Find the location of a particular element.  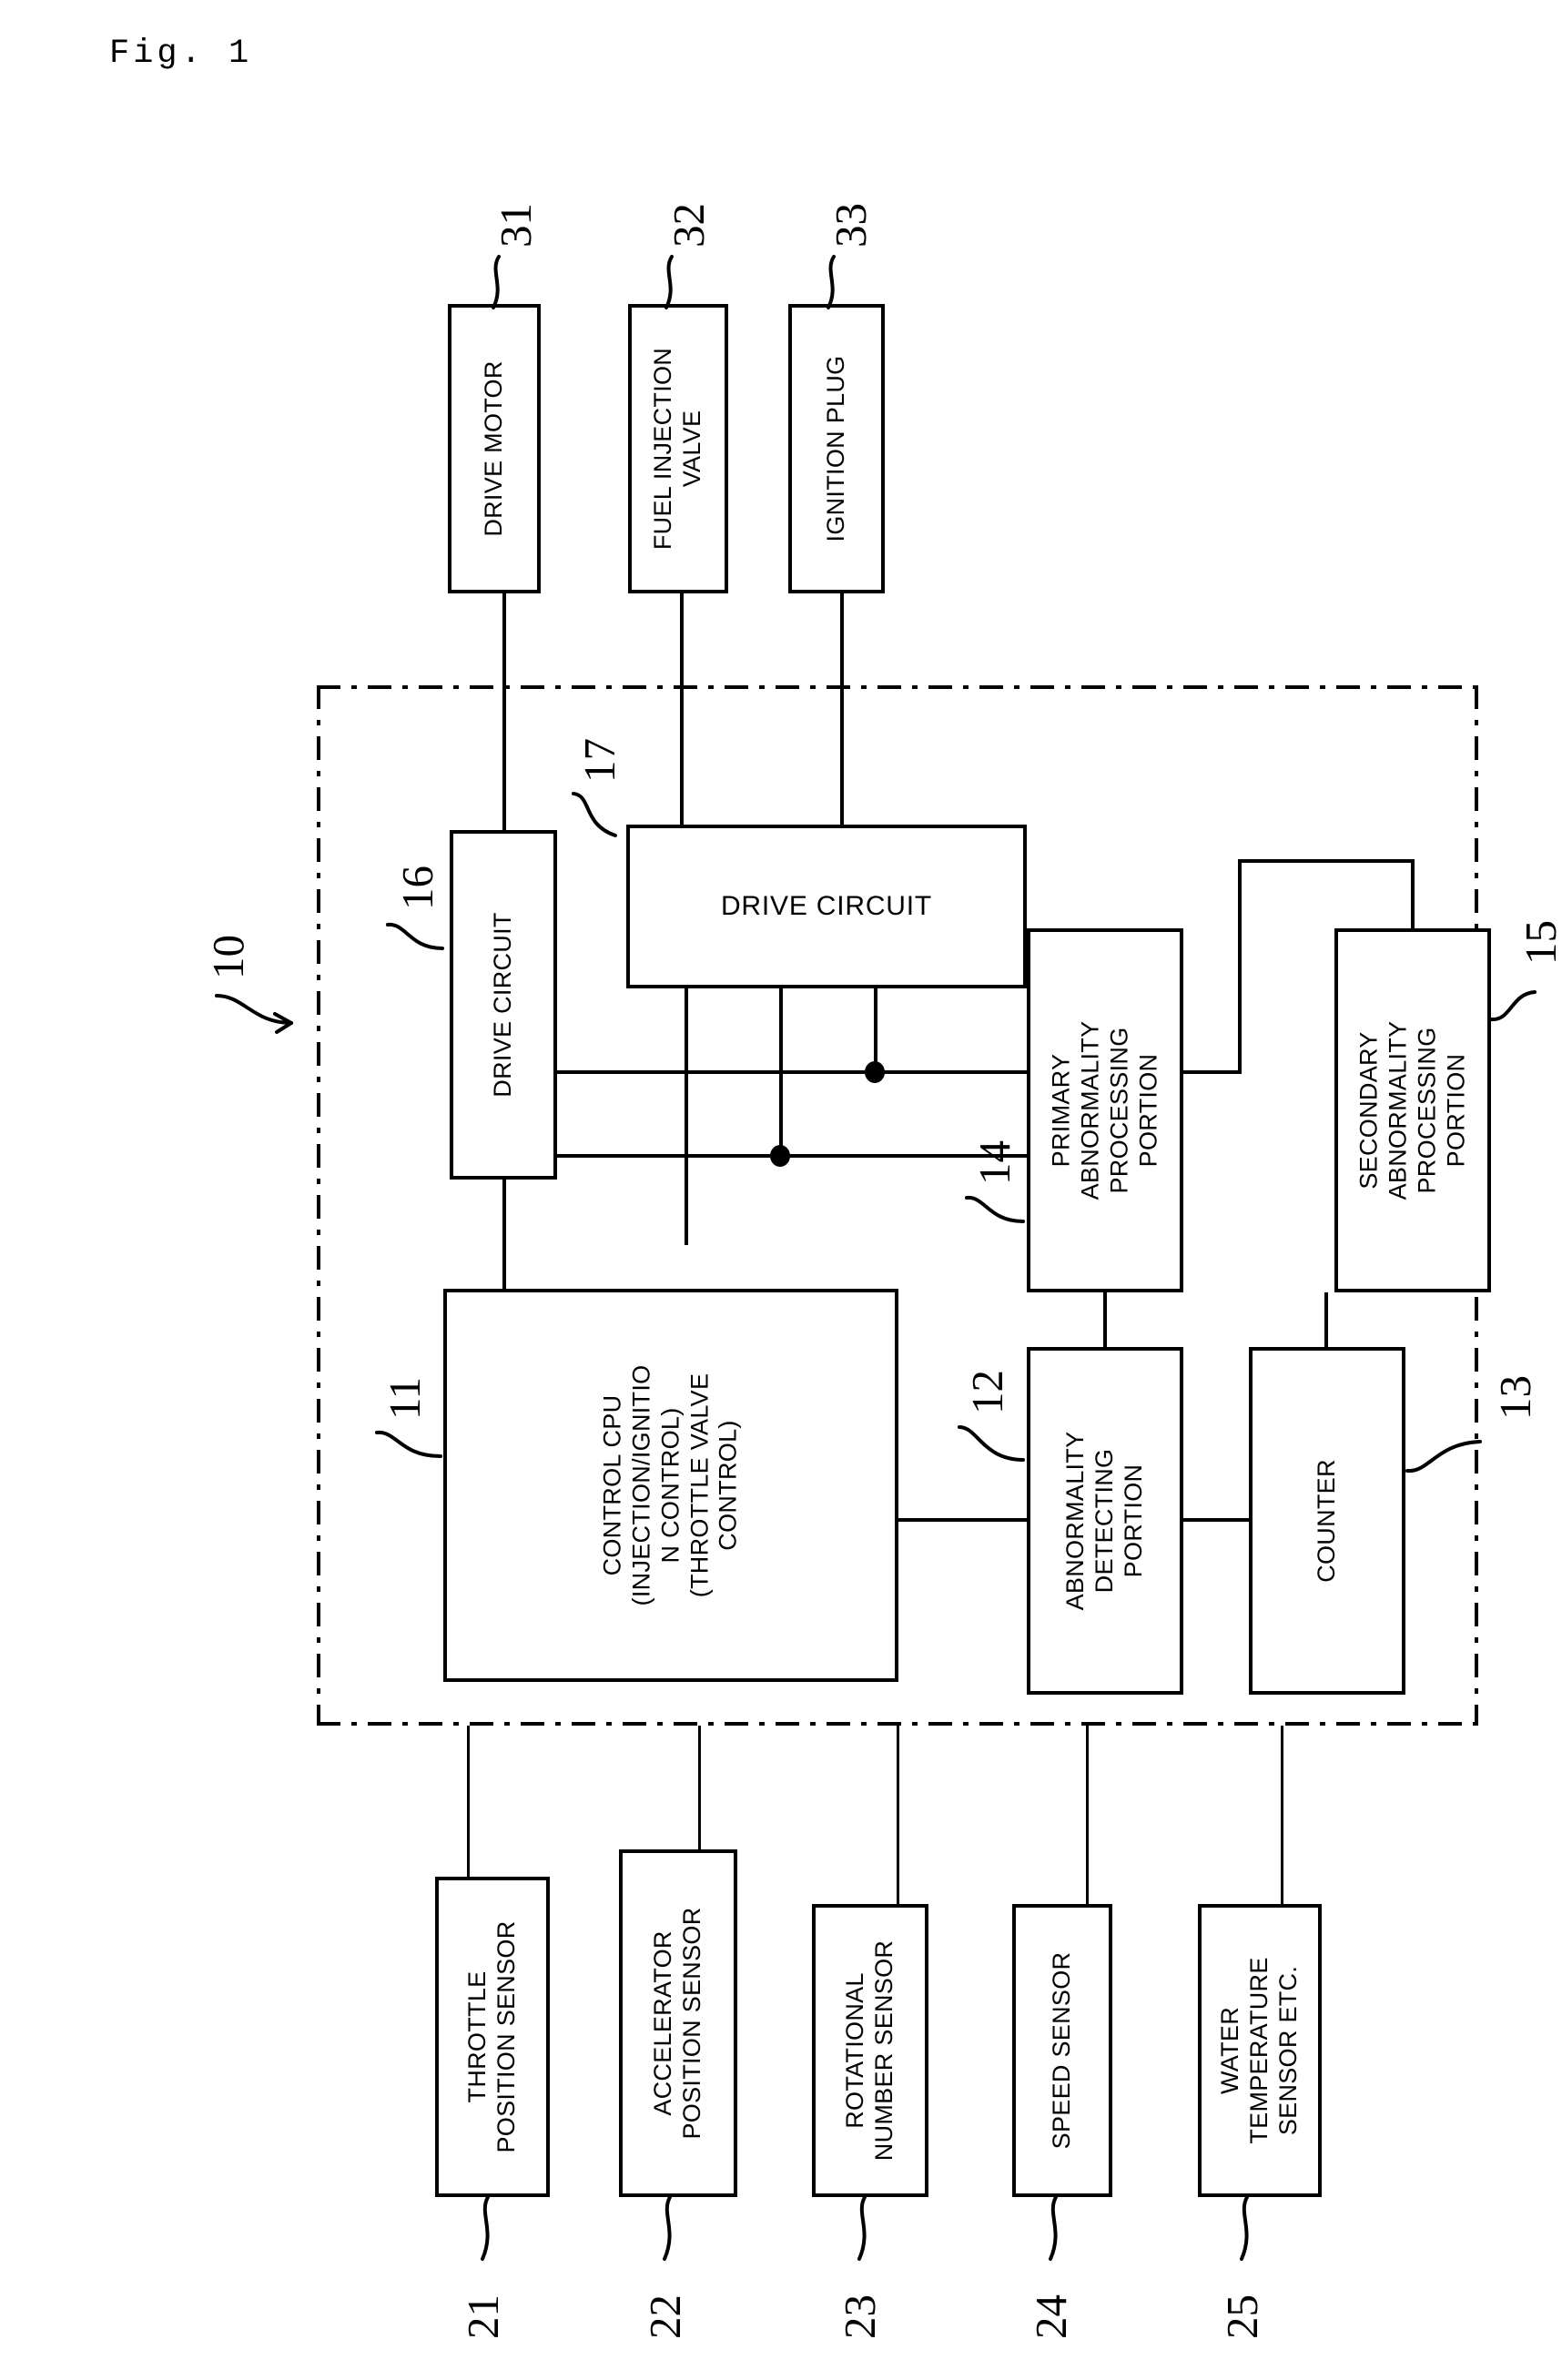

wire-into-block15-top is located at coordinates (1413, 894).